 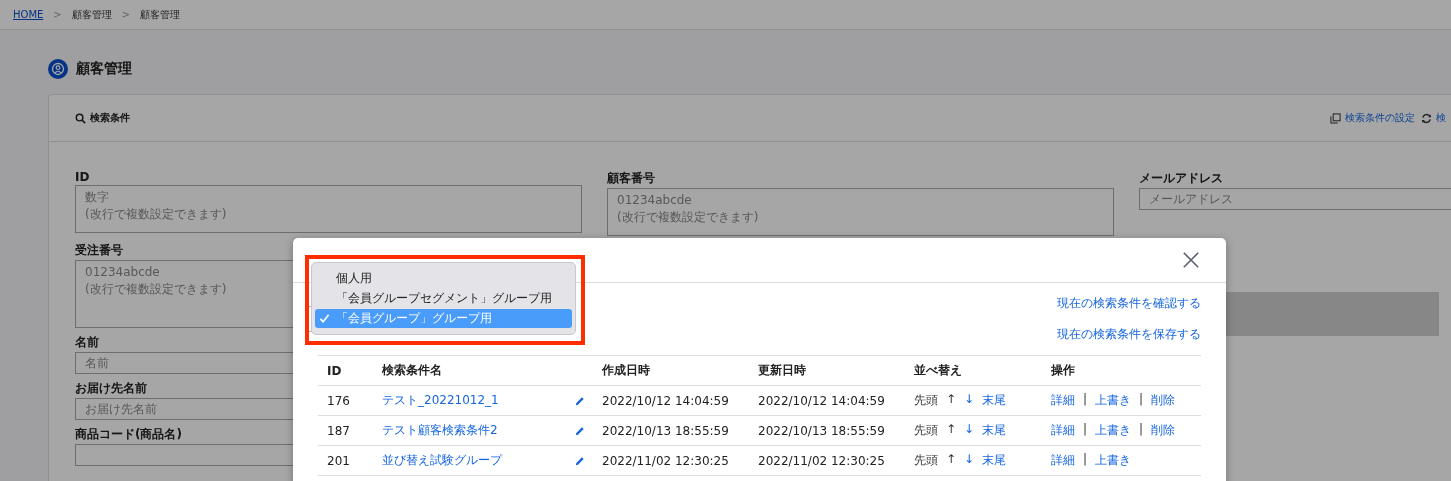 I want to click on table-cell-text: 176, so click(x=338, y=400).